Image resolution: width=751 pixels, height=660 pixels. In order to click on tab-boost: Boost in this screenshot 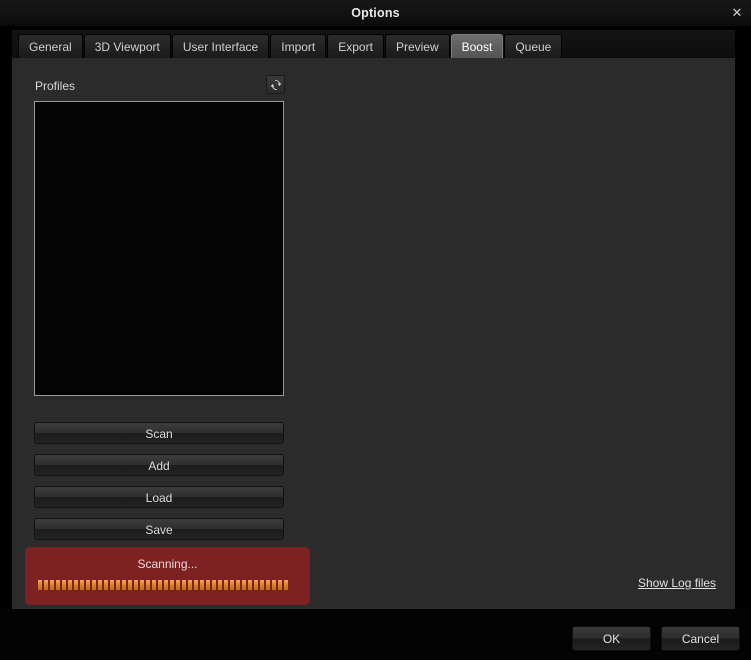, I will do `click(477, 46)`.